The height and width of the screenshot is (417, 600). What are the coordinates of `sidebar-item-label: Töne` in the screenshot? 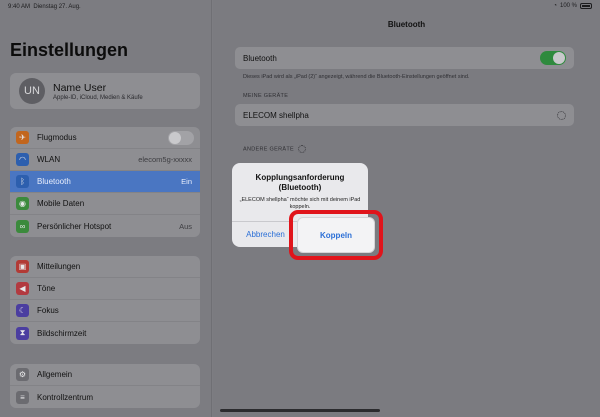 It's located at (46, 288).